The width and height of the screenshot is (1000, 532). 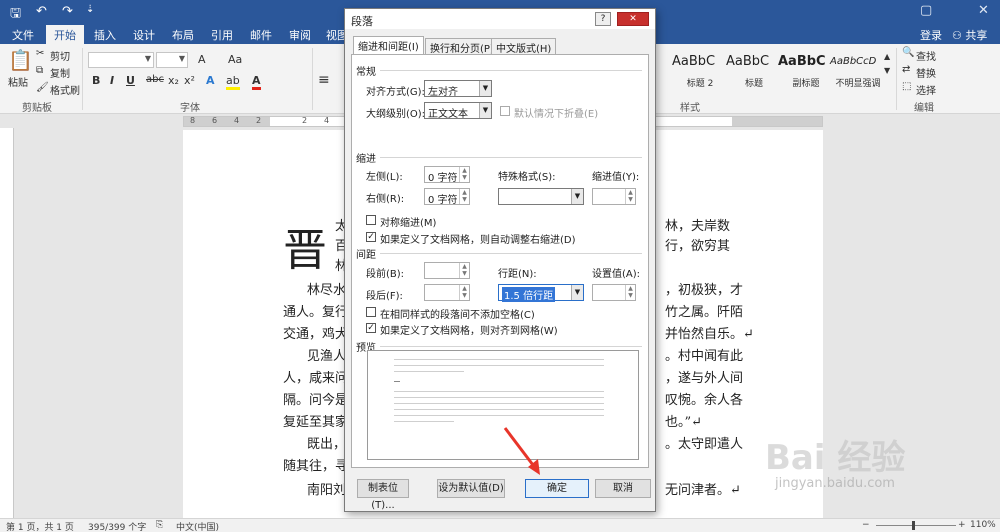 I want to click on zoom-slider-thumb, so click(x=913, y=525).